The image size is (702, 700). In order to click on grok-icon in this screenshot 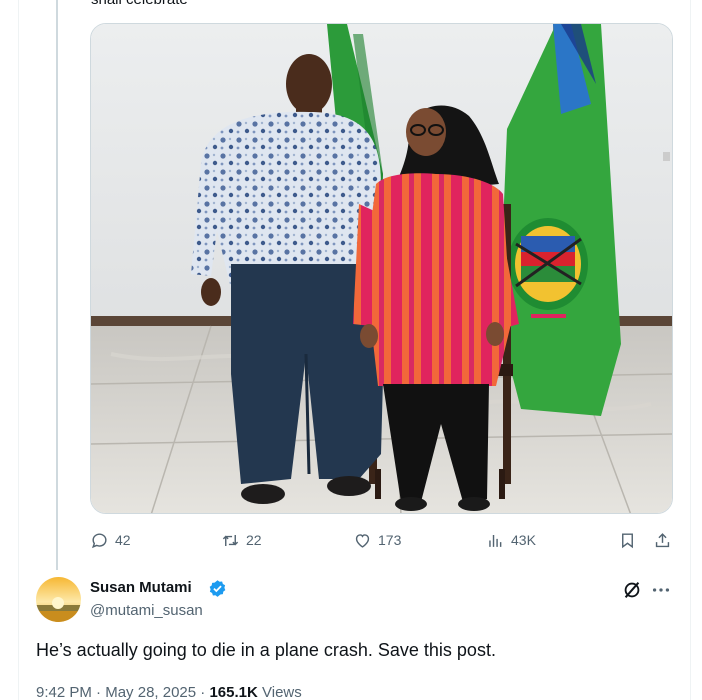, I will do `click(632, 590)`.